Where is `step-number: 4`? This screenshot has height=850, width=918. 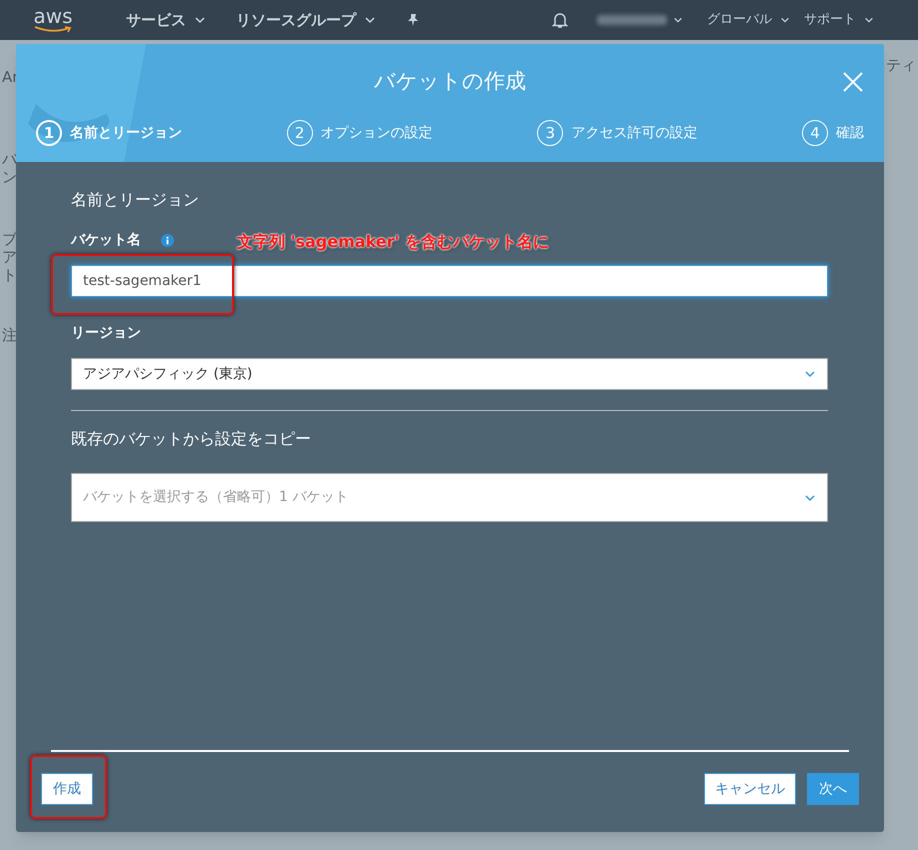
step-number: 4 is located at coordinates (815, 133).